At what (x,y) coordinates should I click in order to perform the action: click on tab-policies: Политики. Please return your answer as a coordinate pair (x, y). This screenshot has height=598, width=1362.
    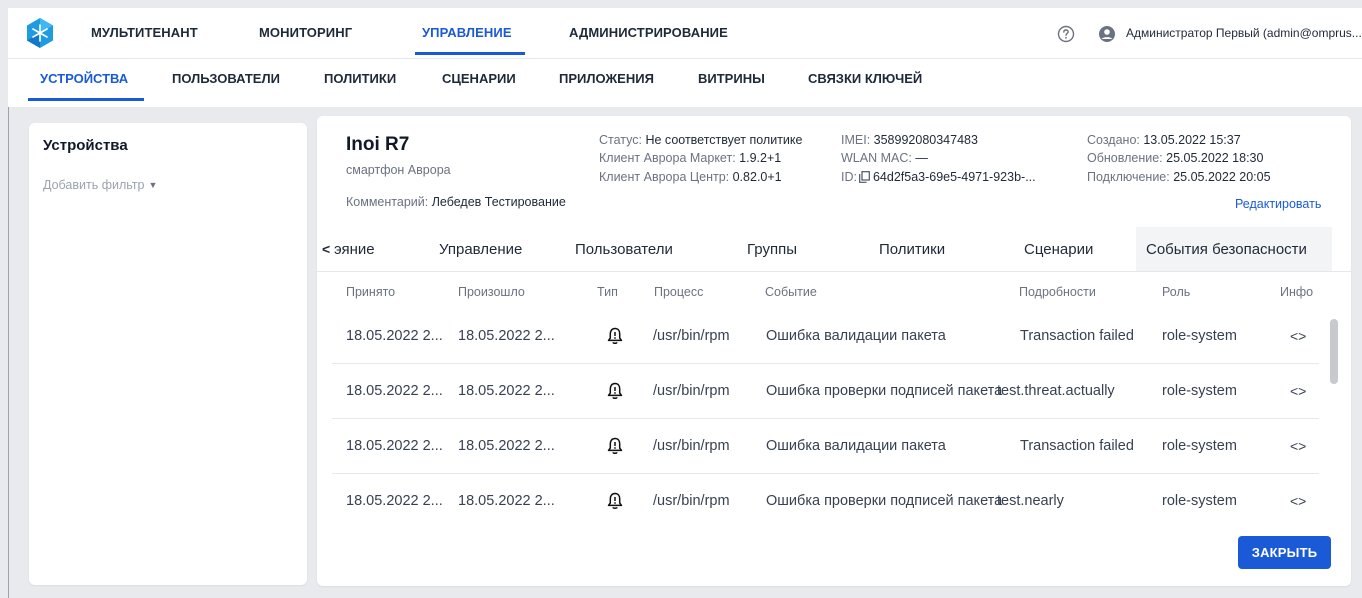
    Looking at the image, I should click on (912, 249).